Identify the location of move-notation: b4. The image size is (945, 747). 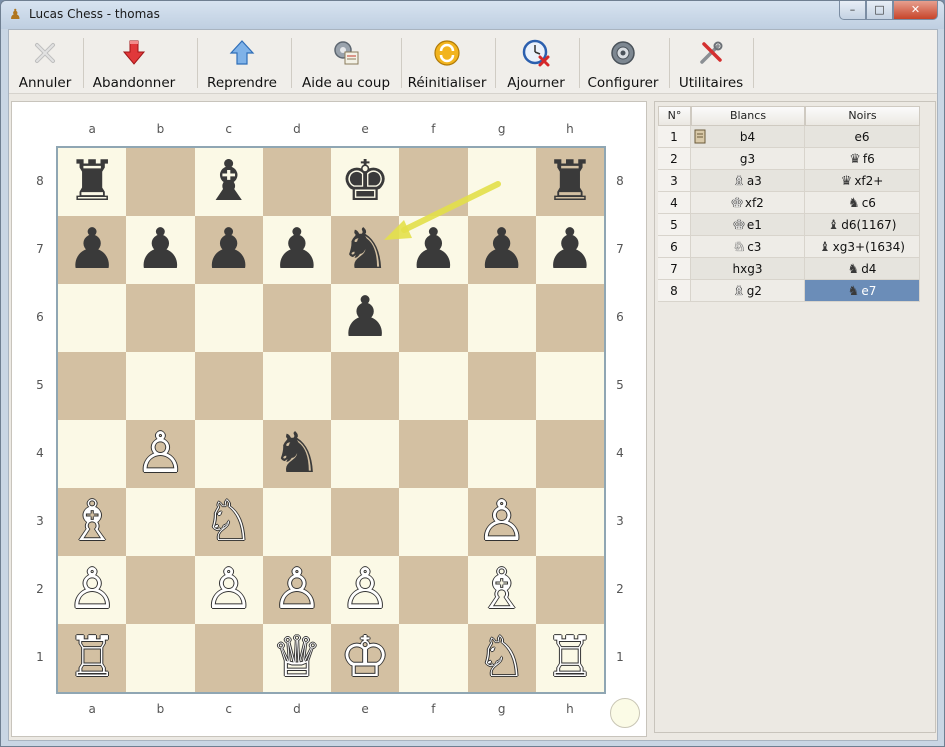
(747, 137).